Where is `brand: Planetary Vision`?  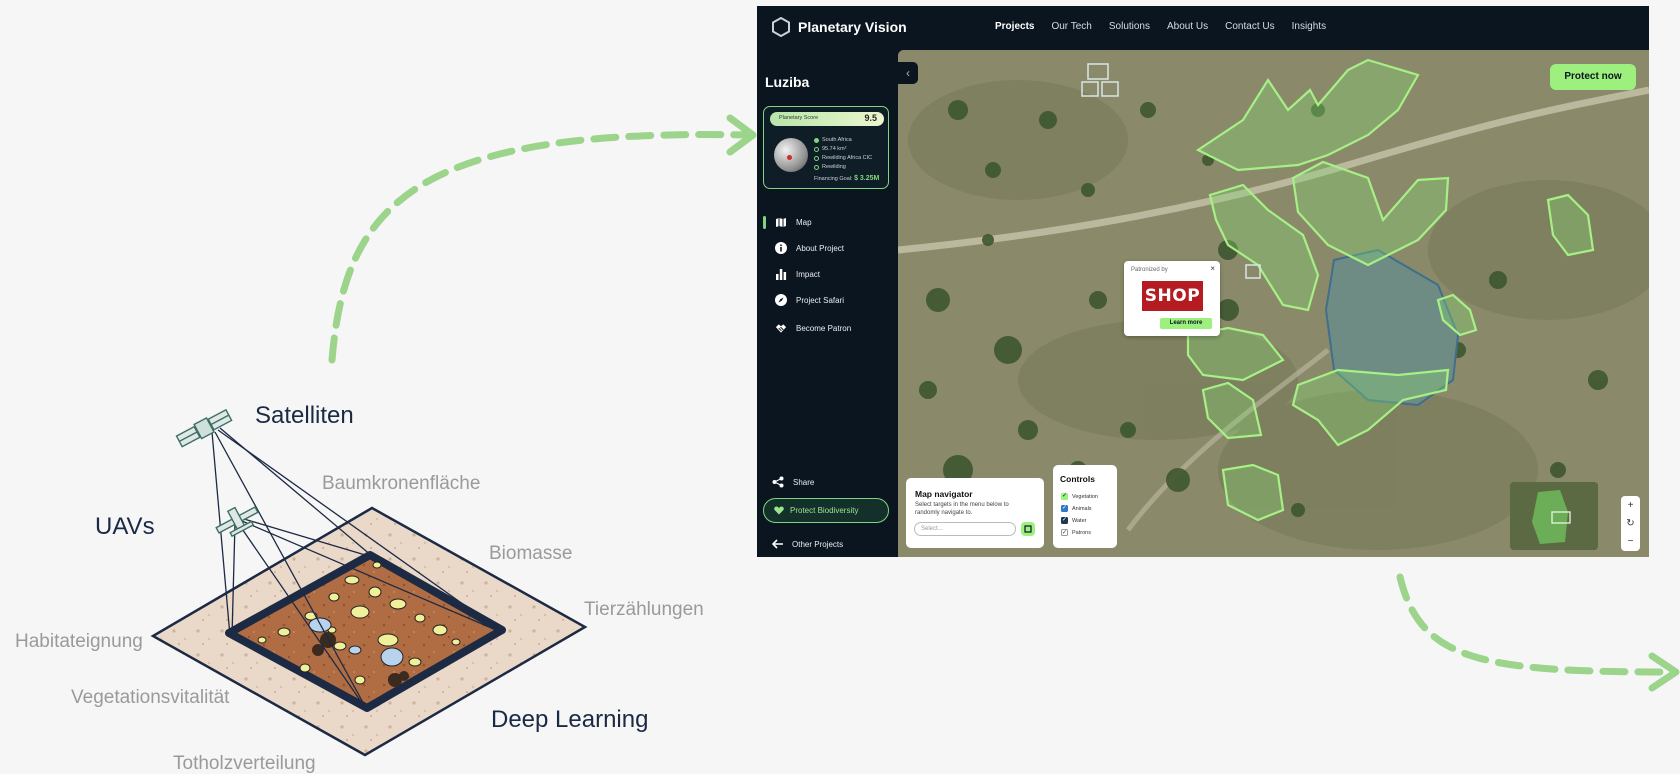
brand: Planetary Vision is located at coordinates (839, 27).